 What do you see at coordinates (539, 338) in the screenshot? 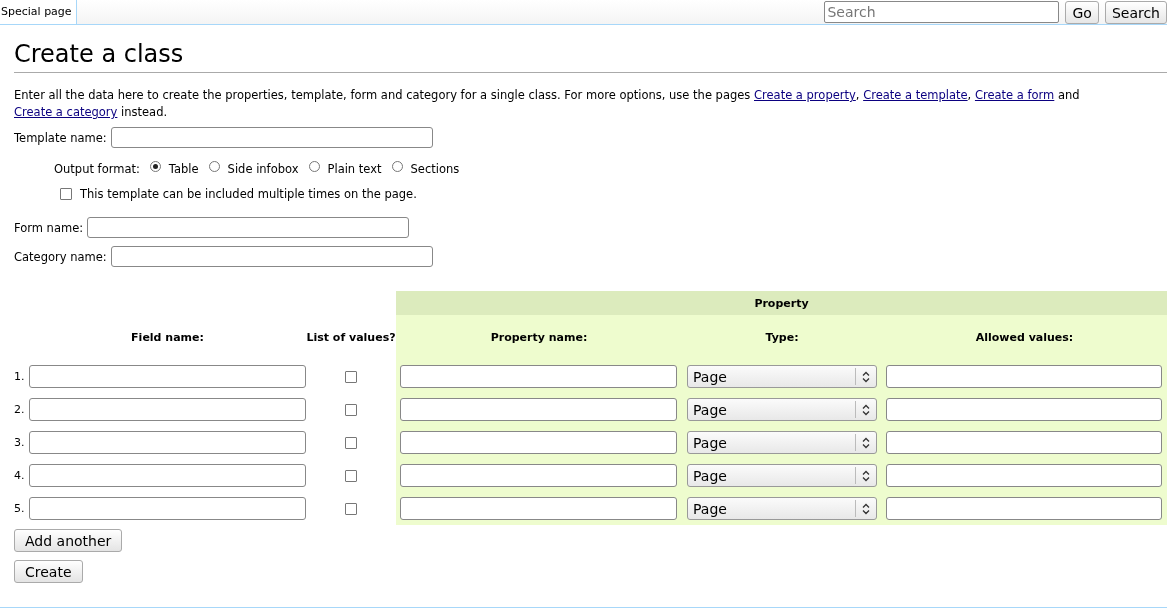
I see `column-header: Property name:` at bounding box center [539, 338].